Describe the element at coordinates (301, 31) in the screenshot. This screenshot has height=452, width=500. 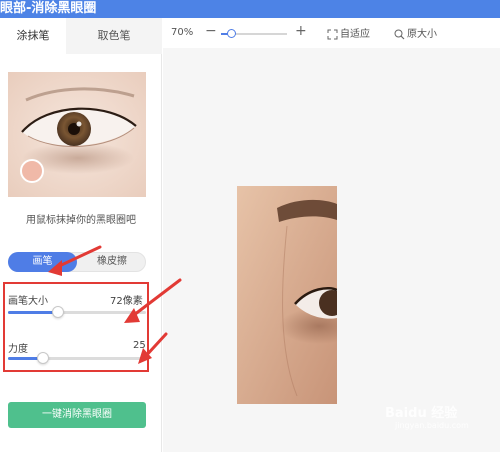
I see `plus-icon: +` at that location.